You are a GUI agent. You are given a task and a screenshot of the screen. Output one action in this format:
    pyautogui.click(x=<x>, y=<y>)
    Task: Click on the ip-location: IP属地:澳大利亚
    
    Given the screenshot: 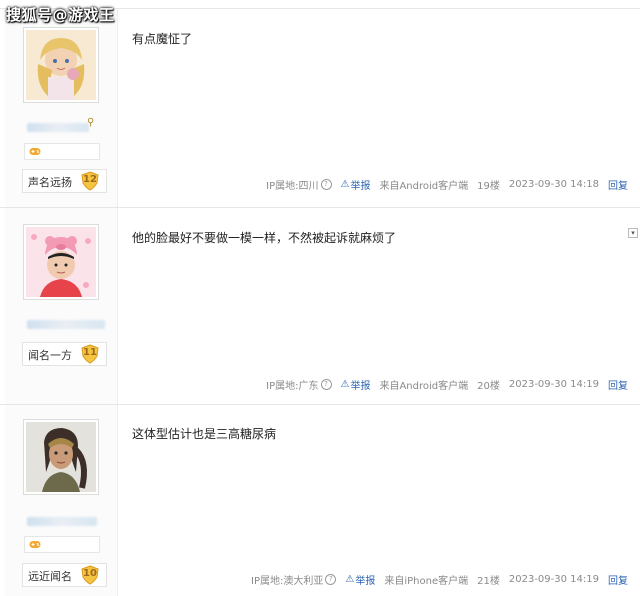 What is the action you would take?
    pyautogui.click(x=287, y=581)
    